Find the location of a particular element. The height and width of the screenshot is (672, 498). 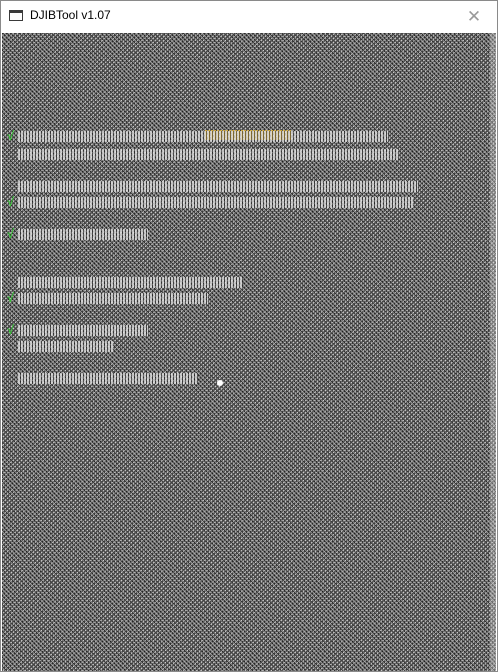

close-button: ✕ is located at coordinates (474, 16).